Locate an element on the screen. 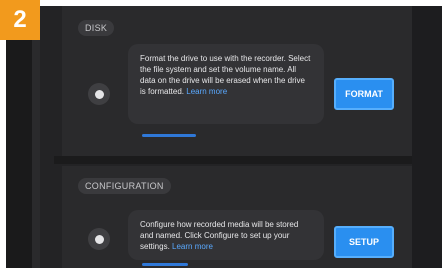  format-button: FORMAT is located at coordinates (364, 94).